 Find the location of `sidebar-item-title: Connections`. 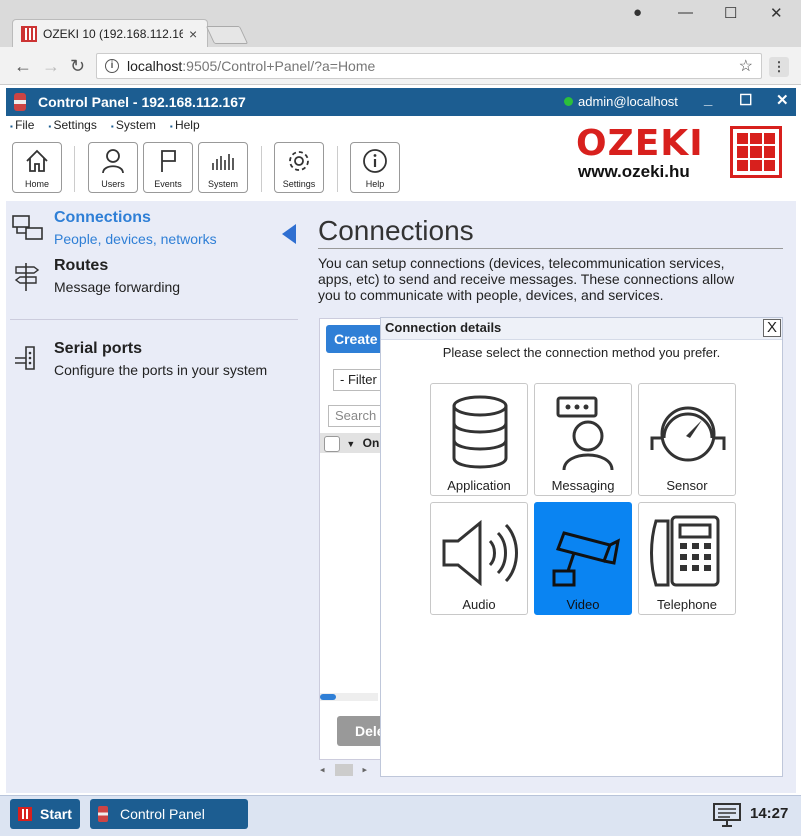

sidebar-item-title: Connections is located at coordinates (102, 217).